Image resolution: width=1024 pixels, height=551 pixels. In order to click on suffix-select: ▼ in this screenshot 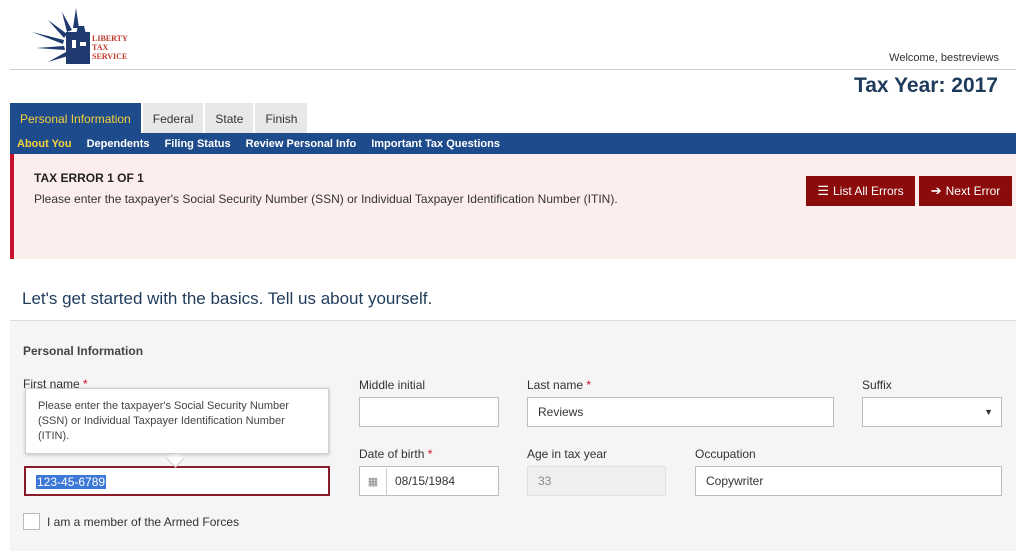, I will do `click(932, 412)`.